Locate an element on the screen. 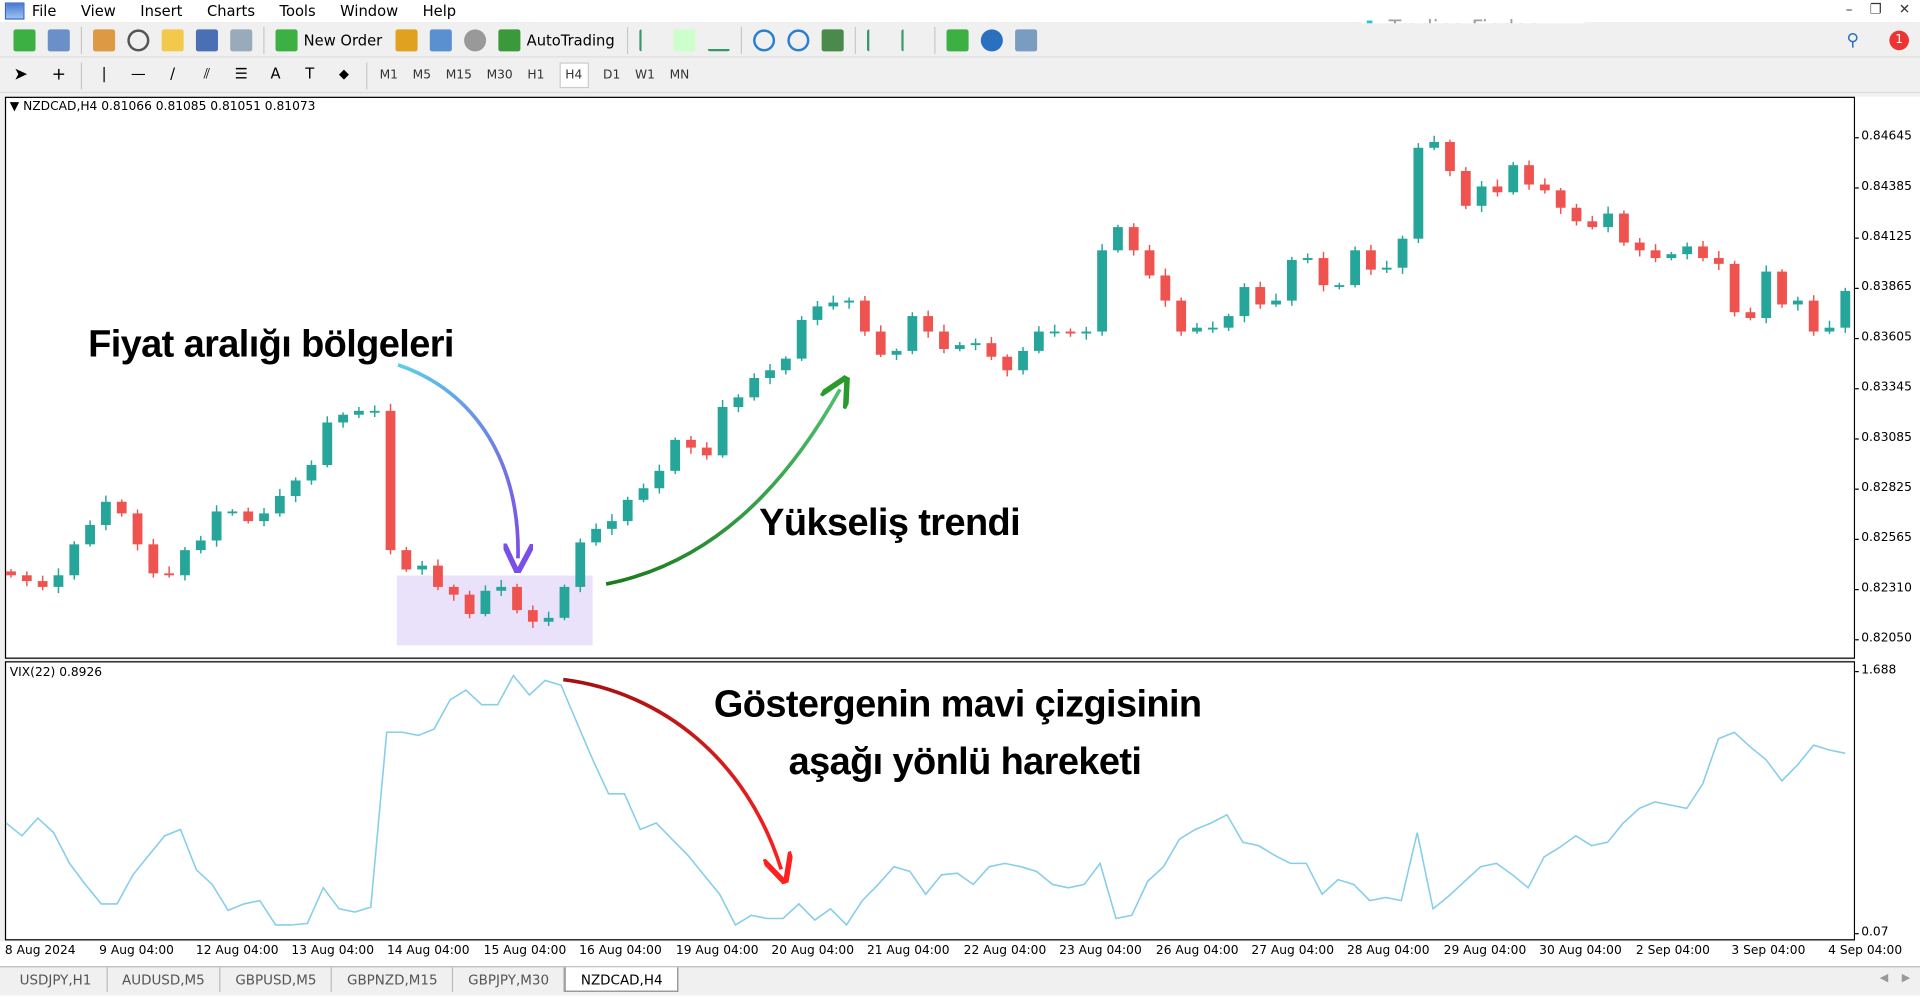  tab-gbpjpy-m30: GBPJPY,M30 is located at coordinates (509, 979).